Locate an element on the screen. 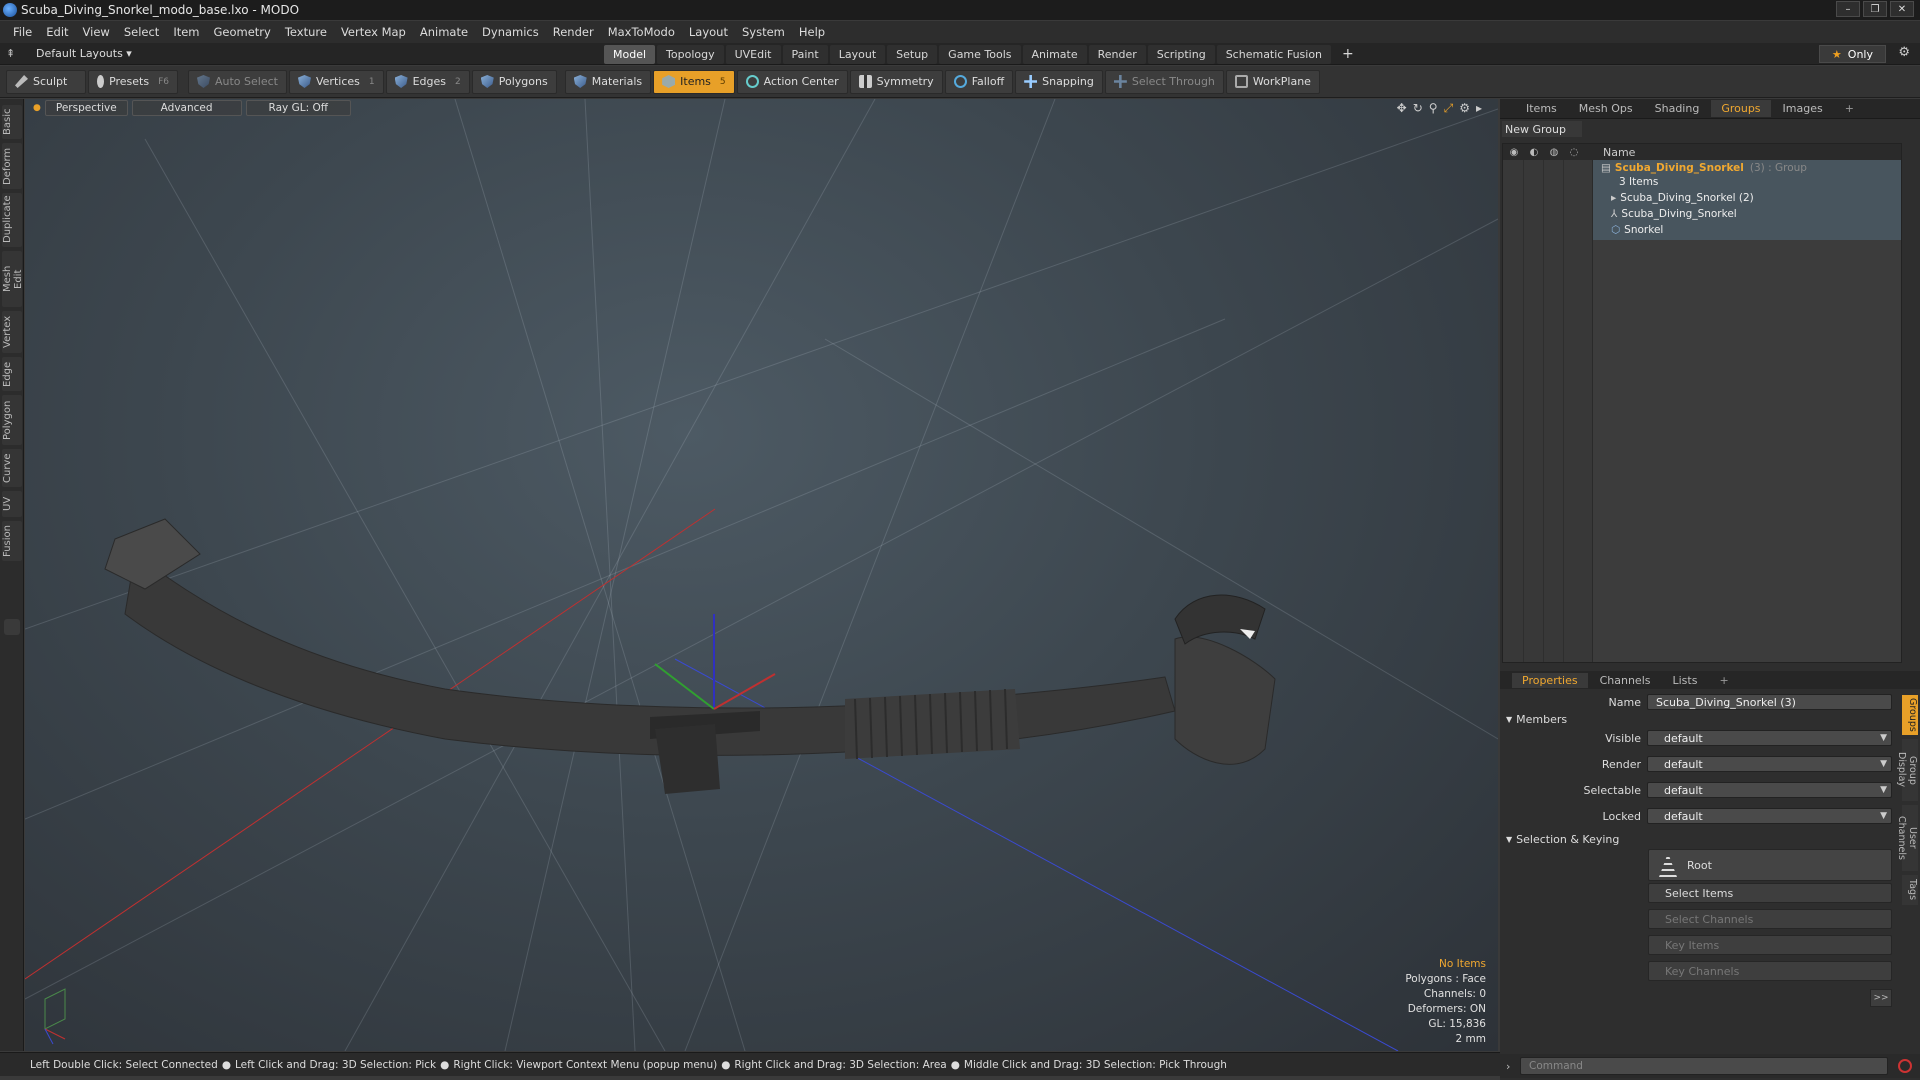 The width and height of the screenshot is (1920, 1080). new-group-button: New Group is located at coordinates (1542, 129).